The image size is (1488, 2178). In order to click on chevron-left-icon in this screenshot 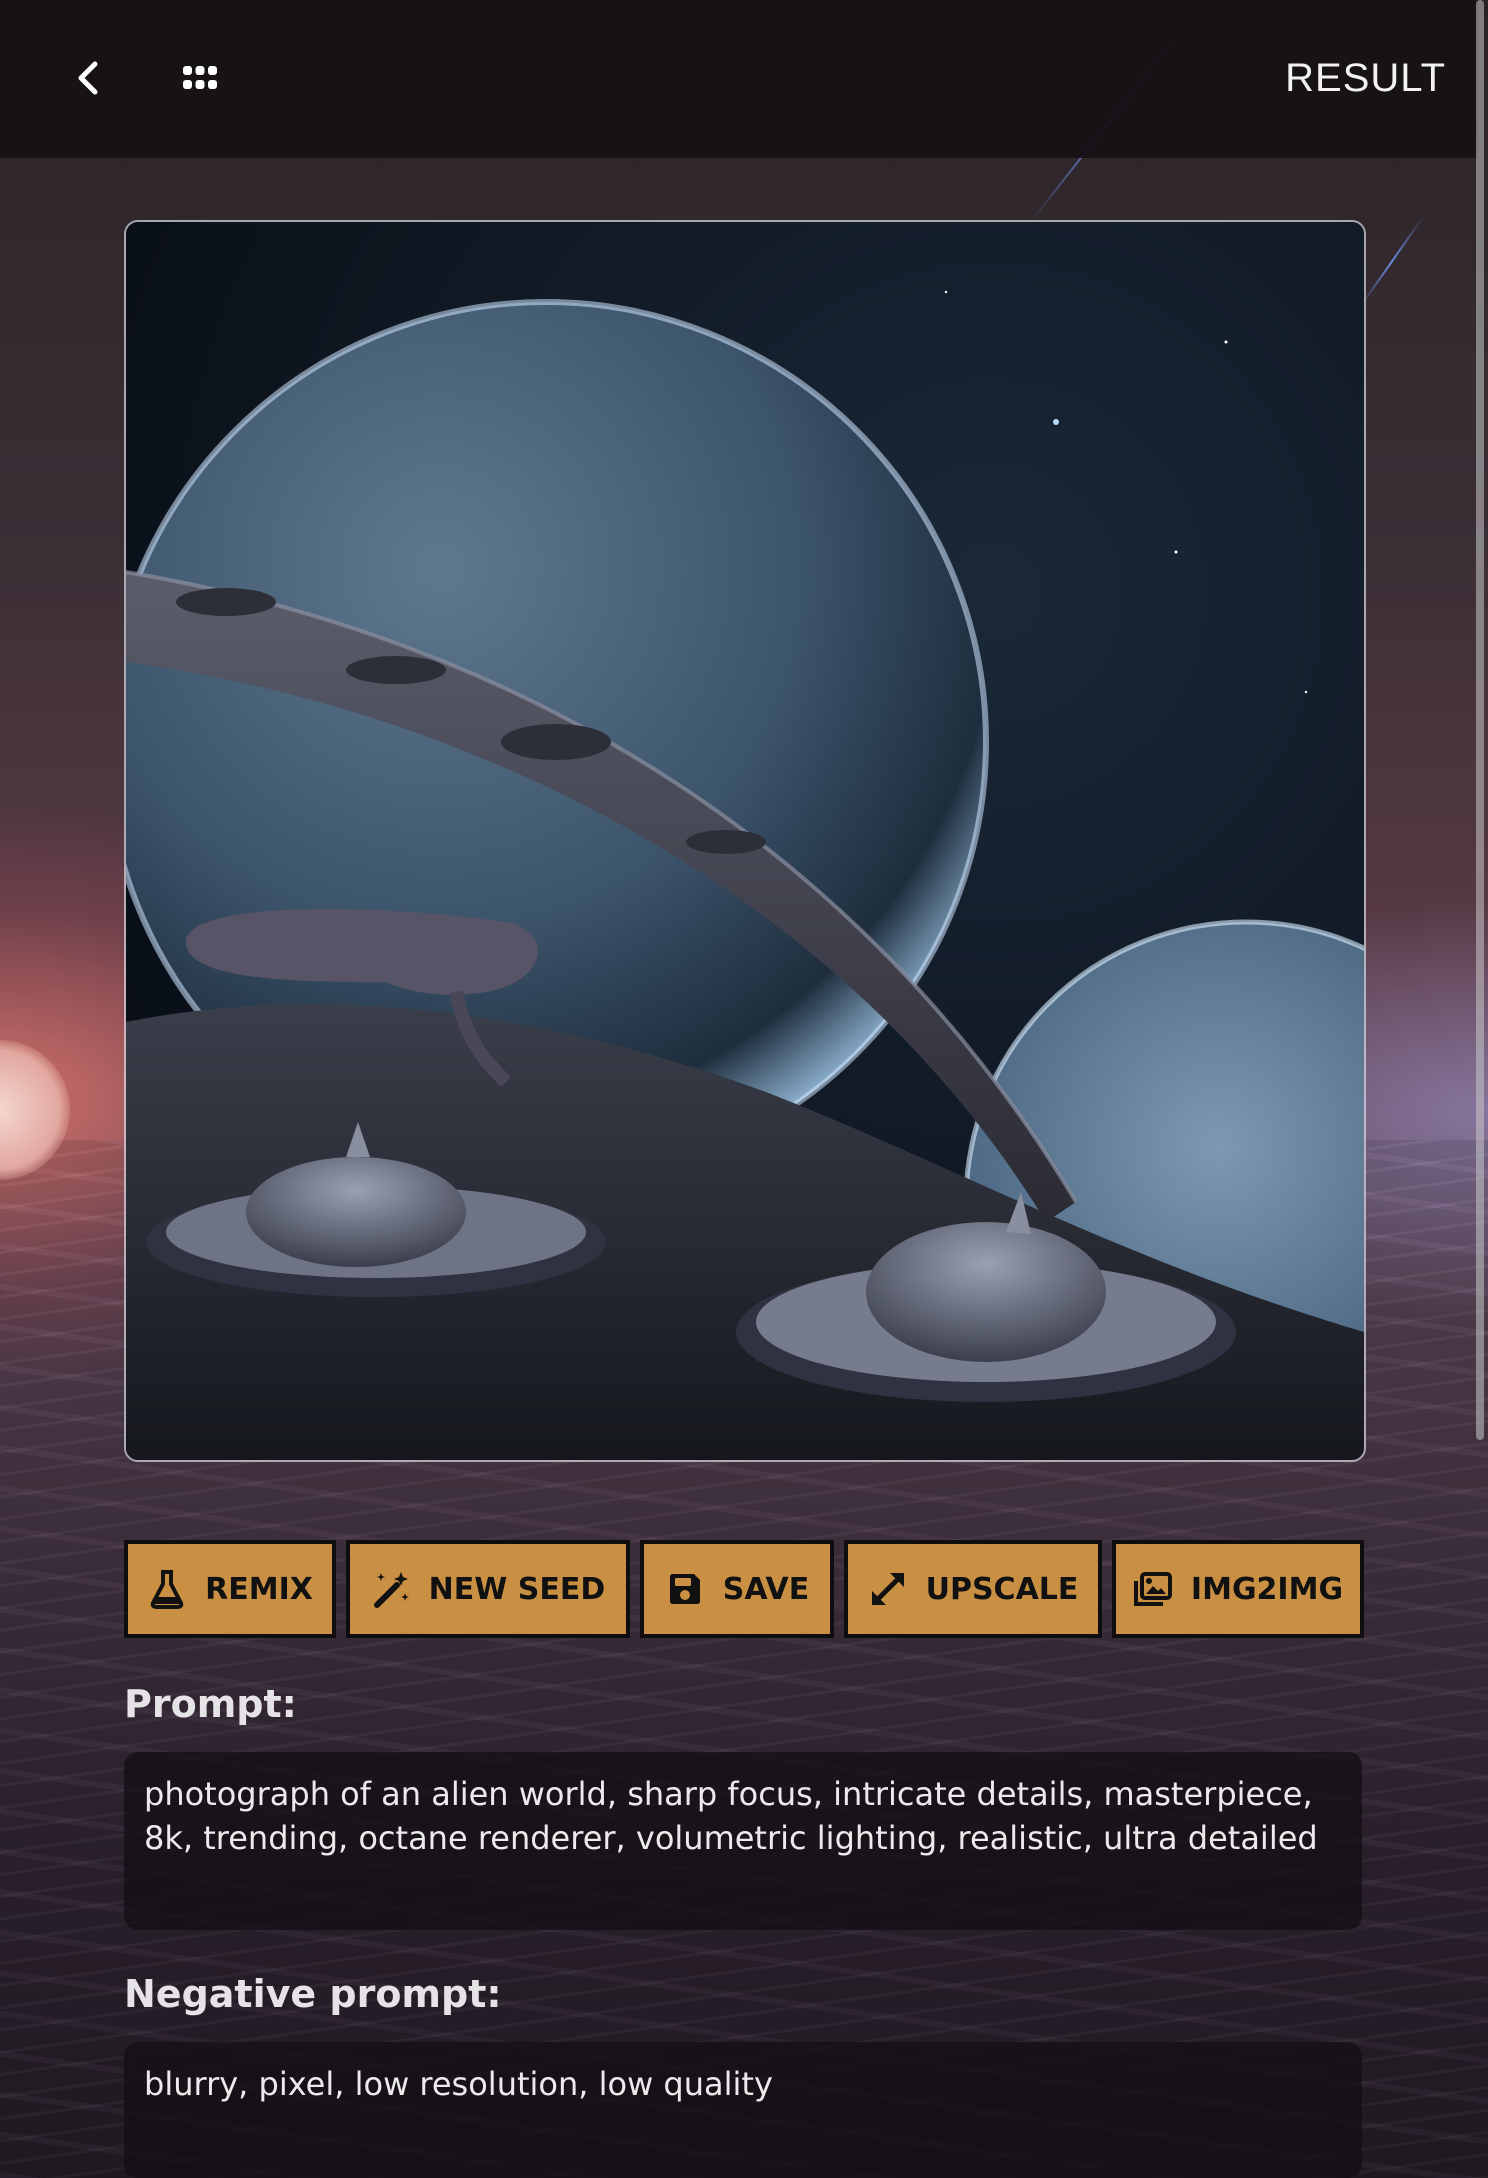, I will do `click(88, 80)`.